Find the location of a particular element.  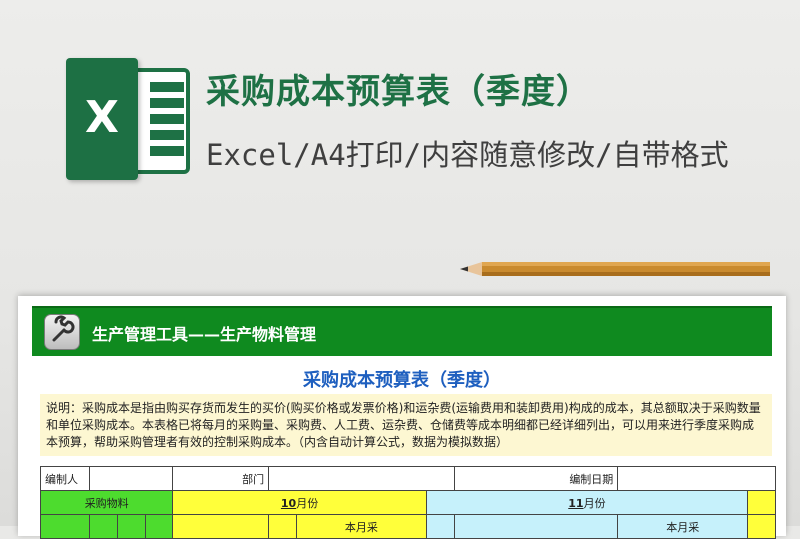

budget-table: 编制人 部门 编制日期 采购物料 10月份 11月份 本月采 本月采 is located at coordinates (407, 502).